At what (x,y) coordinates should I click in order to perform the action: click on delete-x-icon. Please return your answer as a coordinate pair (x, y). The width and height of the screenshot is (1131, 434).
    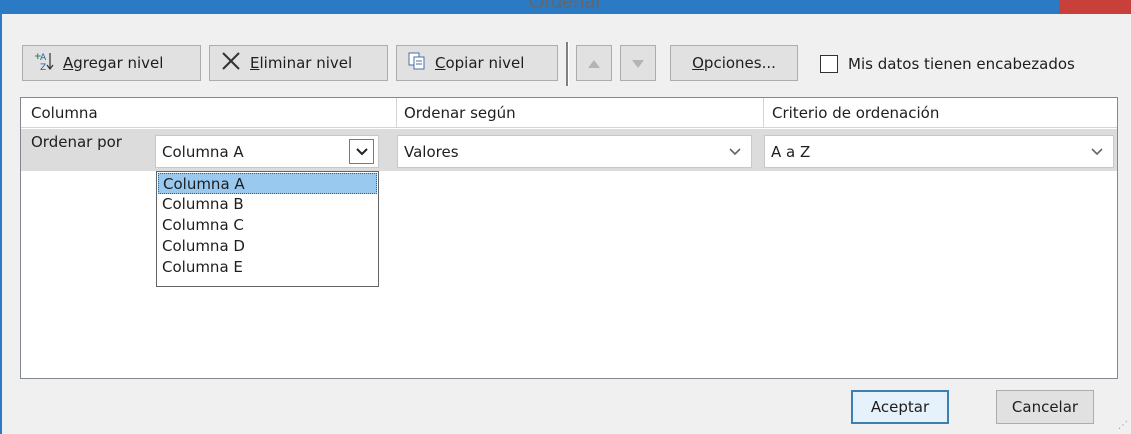
    Looking at the image, I should click on (231, 63).